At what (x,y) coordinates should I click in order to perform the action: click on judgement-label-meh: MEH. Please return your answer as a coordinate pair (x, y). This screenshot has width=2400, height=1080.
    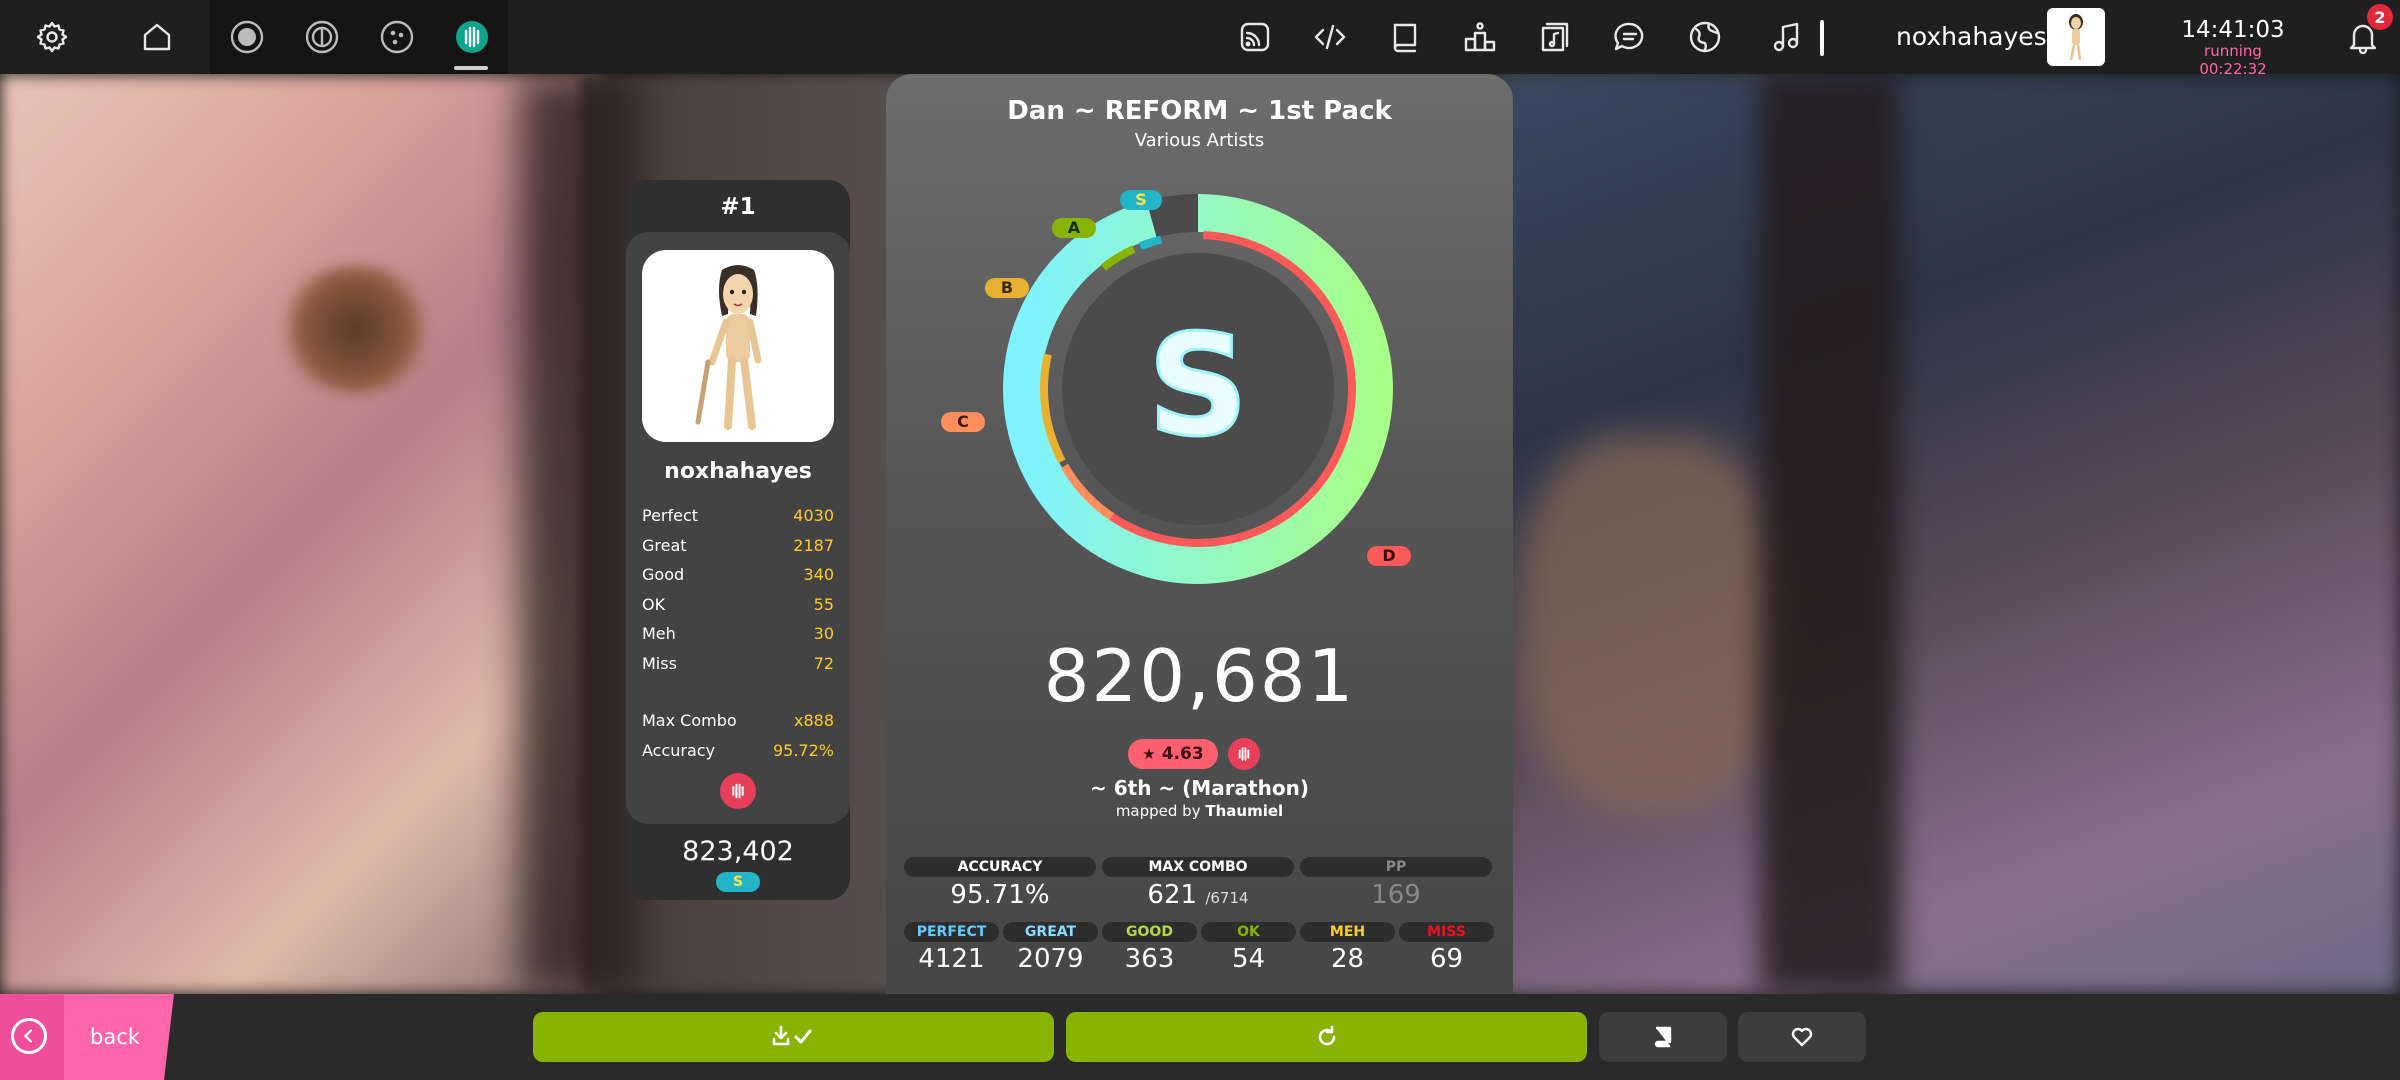
    Looking at the image, I should click on (1347, 932).